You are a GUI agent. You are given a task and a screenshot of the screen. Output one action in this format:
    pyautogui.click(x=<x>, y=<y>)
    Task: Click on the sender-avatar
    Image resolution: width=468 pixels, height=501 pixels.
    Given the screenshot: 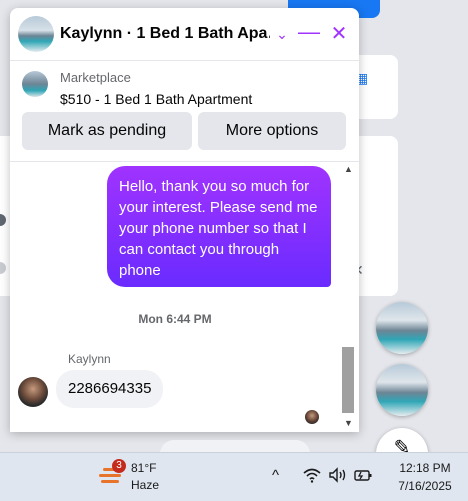 What is the action you would take?
    pyautogui.click(x=33, y=392)
    